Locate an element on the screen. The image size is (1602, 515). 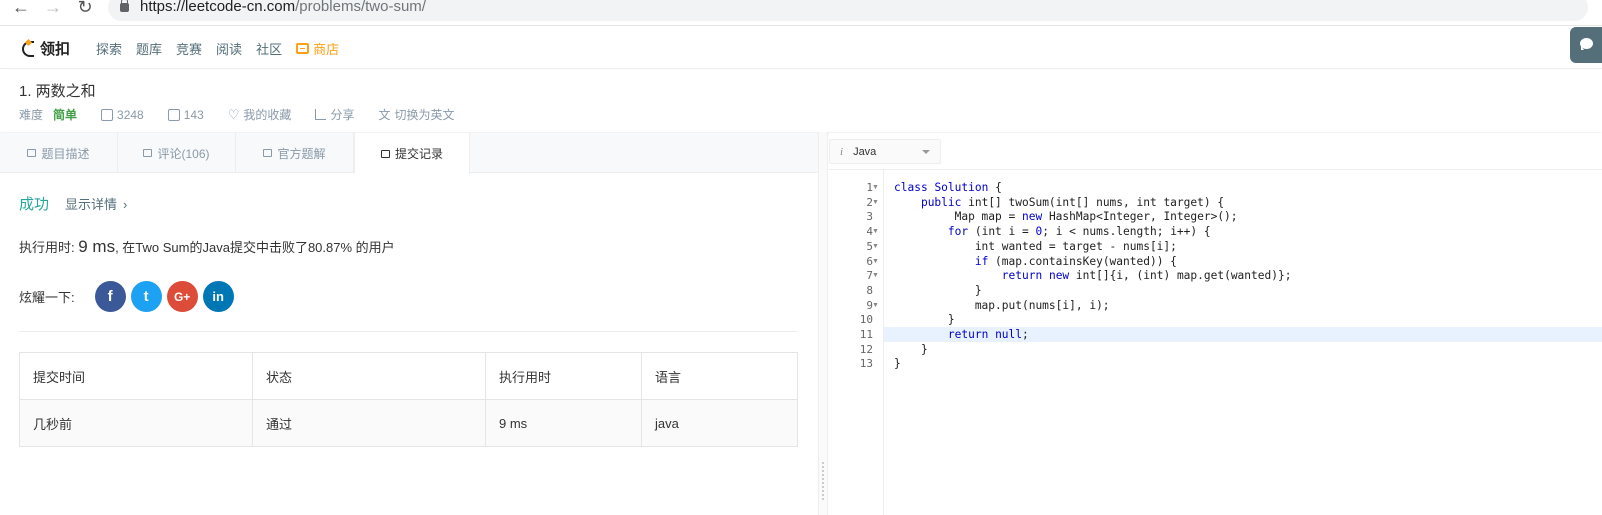
line-number: 2 is located at coordinates (869, 202).